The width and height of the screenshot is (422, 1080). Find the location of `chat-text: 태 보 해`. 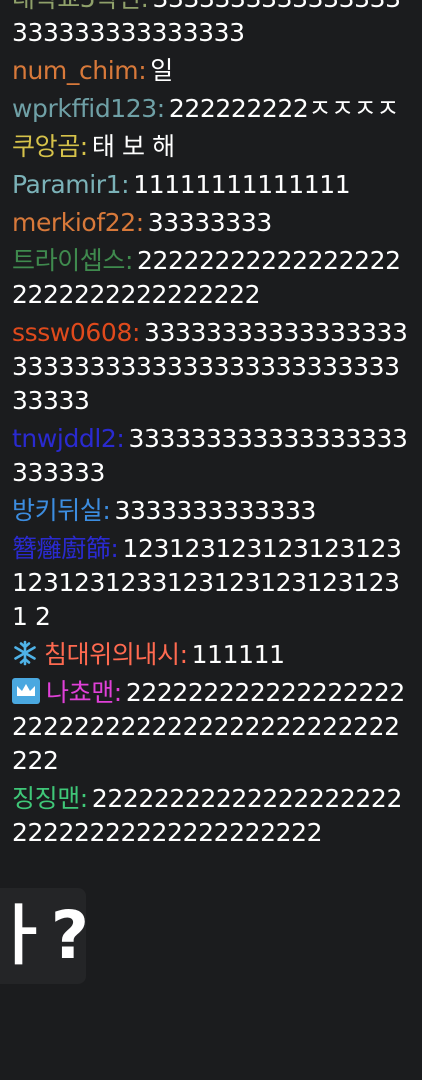

chat-text: 태 보 해 is located at coordinates (133, 146).